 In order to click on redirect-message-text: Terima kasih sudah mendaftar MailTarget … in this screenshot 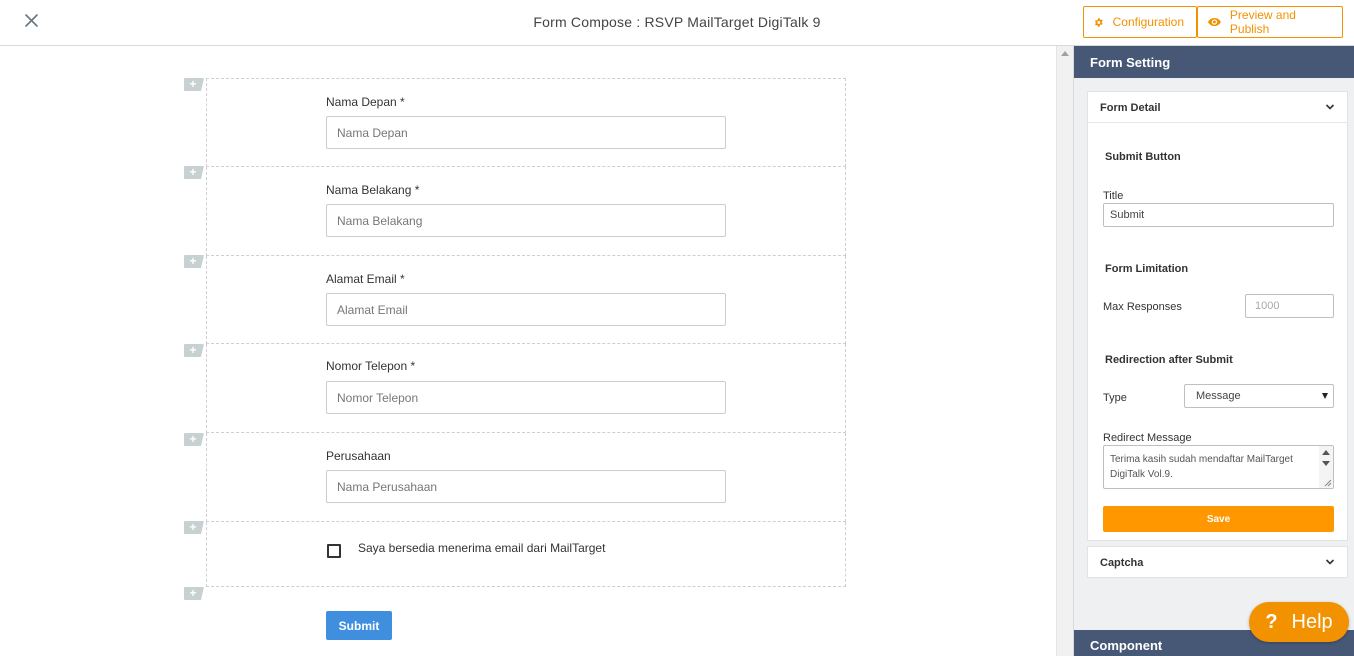, I will do `click(1201, 467)`.